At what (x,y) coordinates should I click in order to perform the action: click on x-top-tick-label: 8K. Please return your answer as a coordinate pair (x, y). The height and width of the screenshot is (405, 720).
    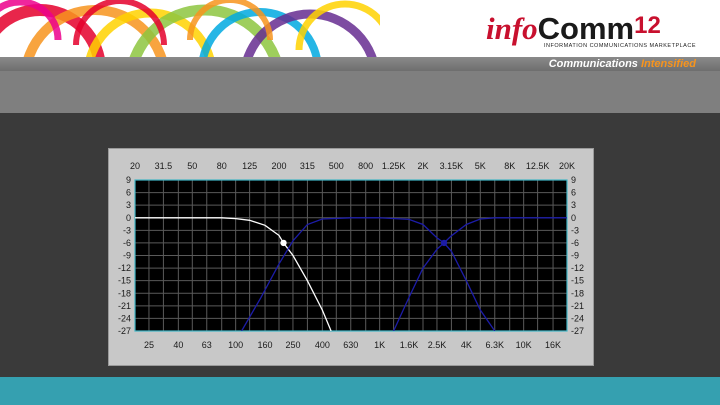
    Looking at the image, I should click on (509, 166).